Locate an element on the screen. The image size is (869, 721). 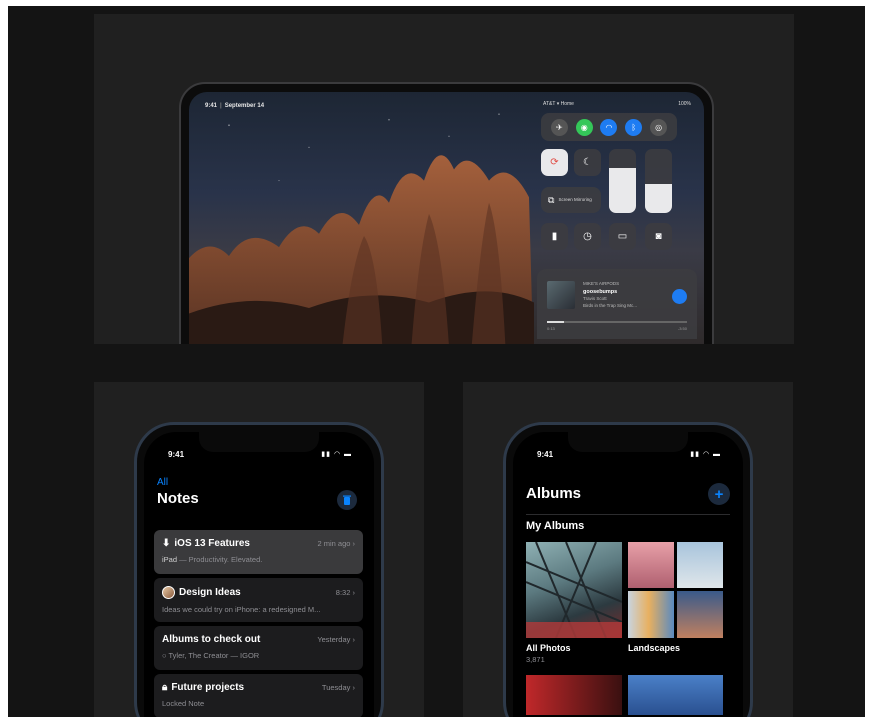
add-album-button: + is located at coordinates (719, 494).